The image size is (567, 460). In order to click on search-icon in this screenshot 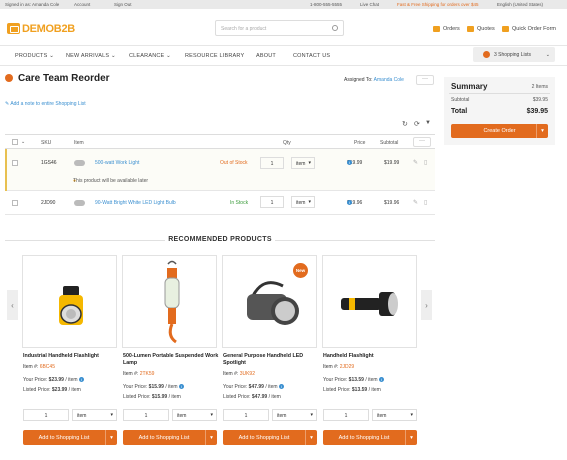, I will do `click(335, 28)`.